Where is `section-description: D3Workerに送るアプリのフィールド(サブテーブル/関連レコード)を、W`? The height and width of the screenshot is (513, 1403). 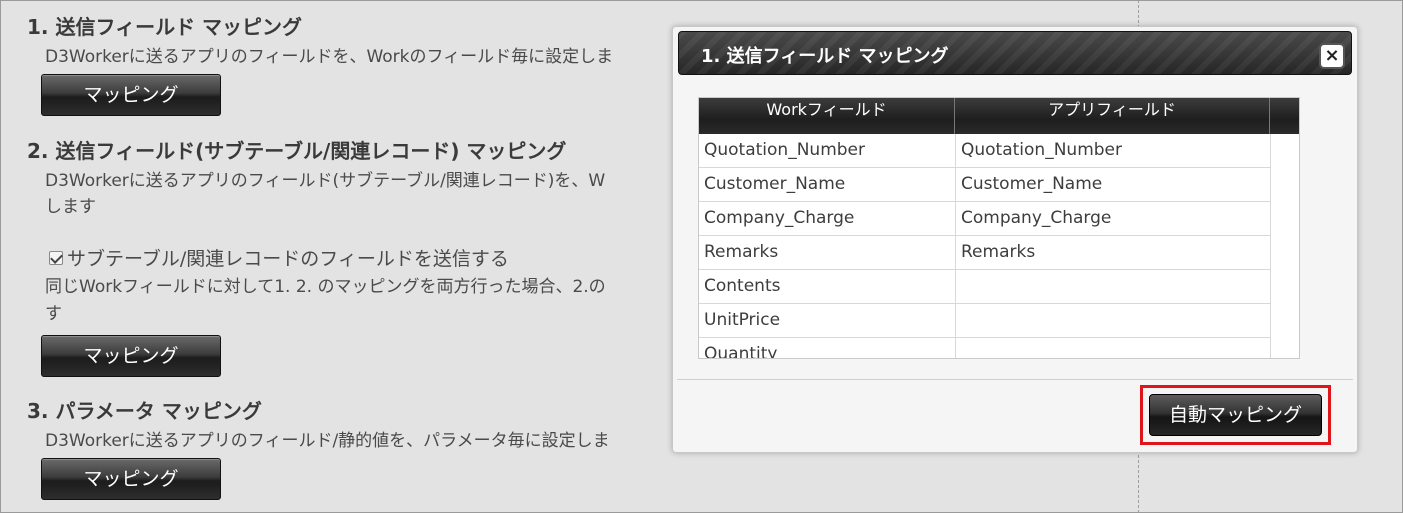 section-description: D3Workerに送るアプリのフィールド(サブテーブル/関連レコード)を、W is located at coordinates (325, 181).